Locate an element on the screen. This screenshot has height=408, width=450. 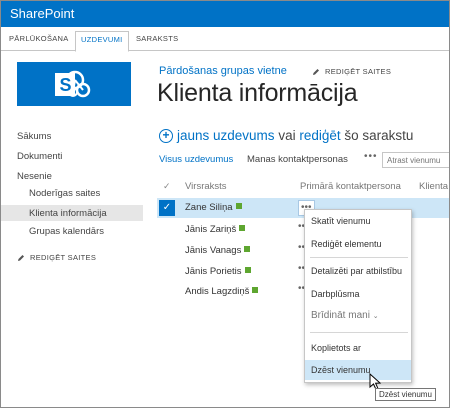
column-header-client: Klienta is located at coordinates (433, 186).